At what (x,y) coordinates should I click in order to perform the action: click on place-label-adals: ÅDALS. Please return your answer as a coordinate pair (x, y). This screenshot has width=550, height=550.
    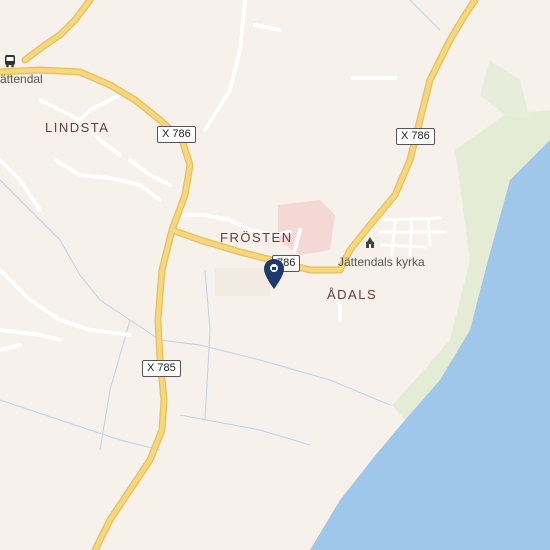
    Looking at the image, I should click on (352, 294).